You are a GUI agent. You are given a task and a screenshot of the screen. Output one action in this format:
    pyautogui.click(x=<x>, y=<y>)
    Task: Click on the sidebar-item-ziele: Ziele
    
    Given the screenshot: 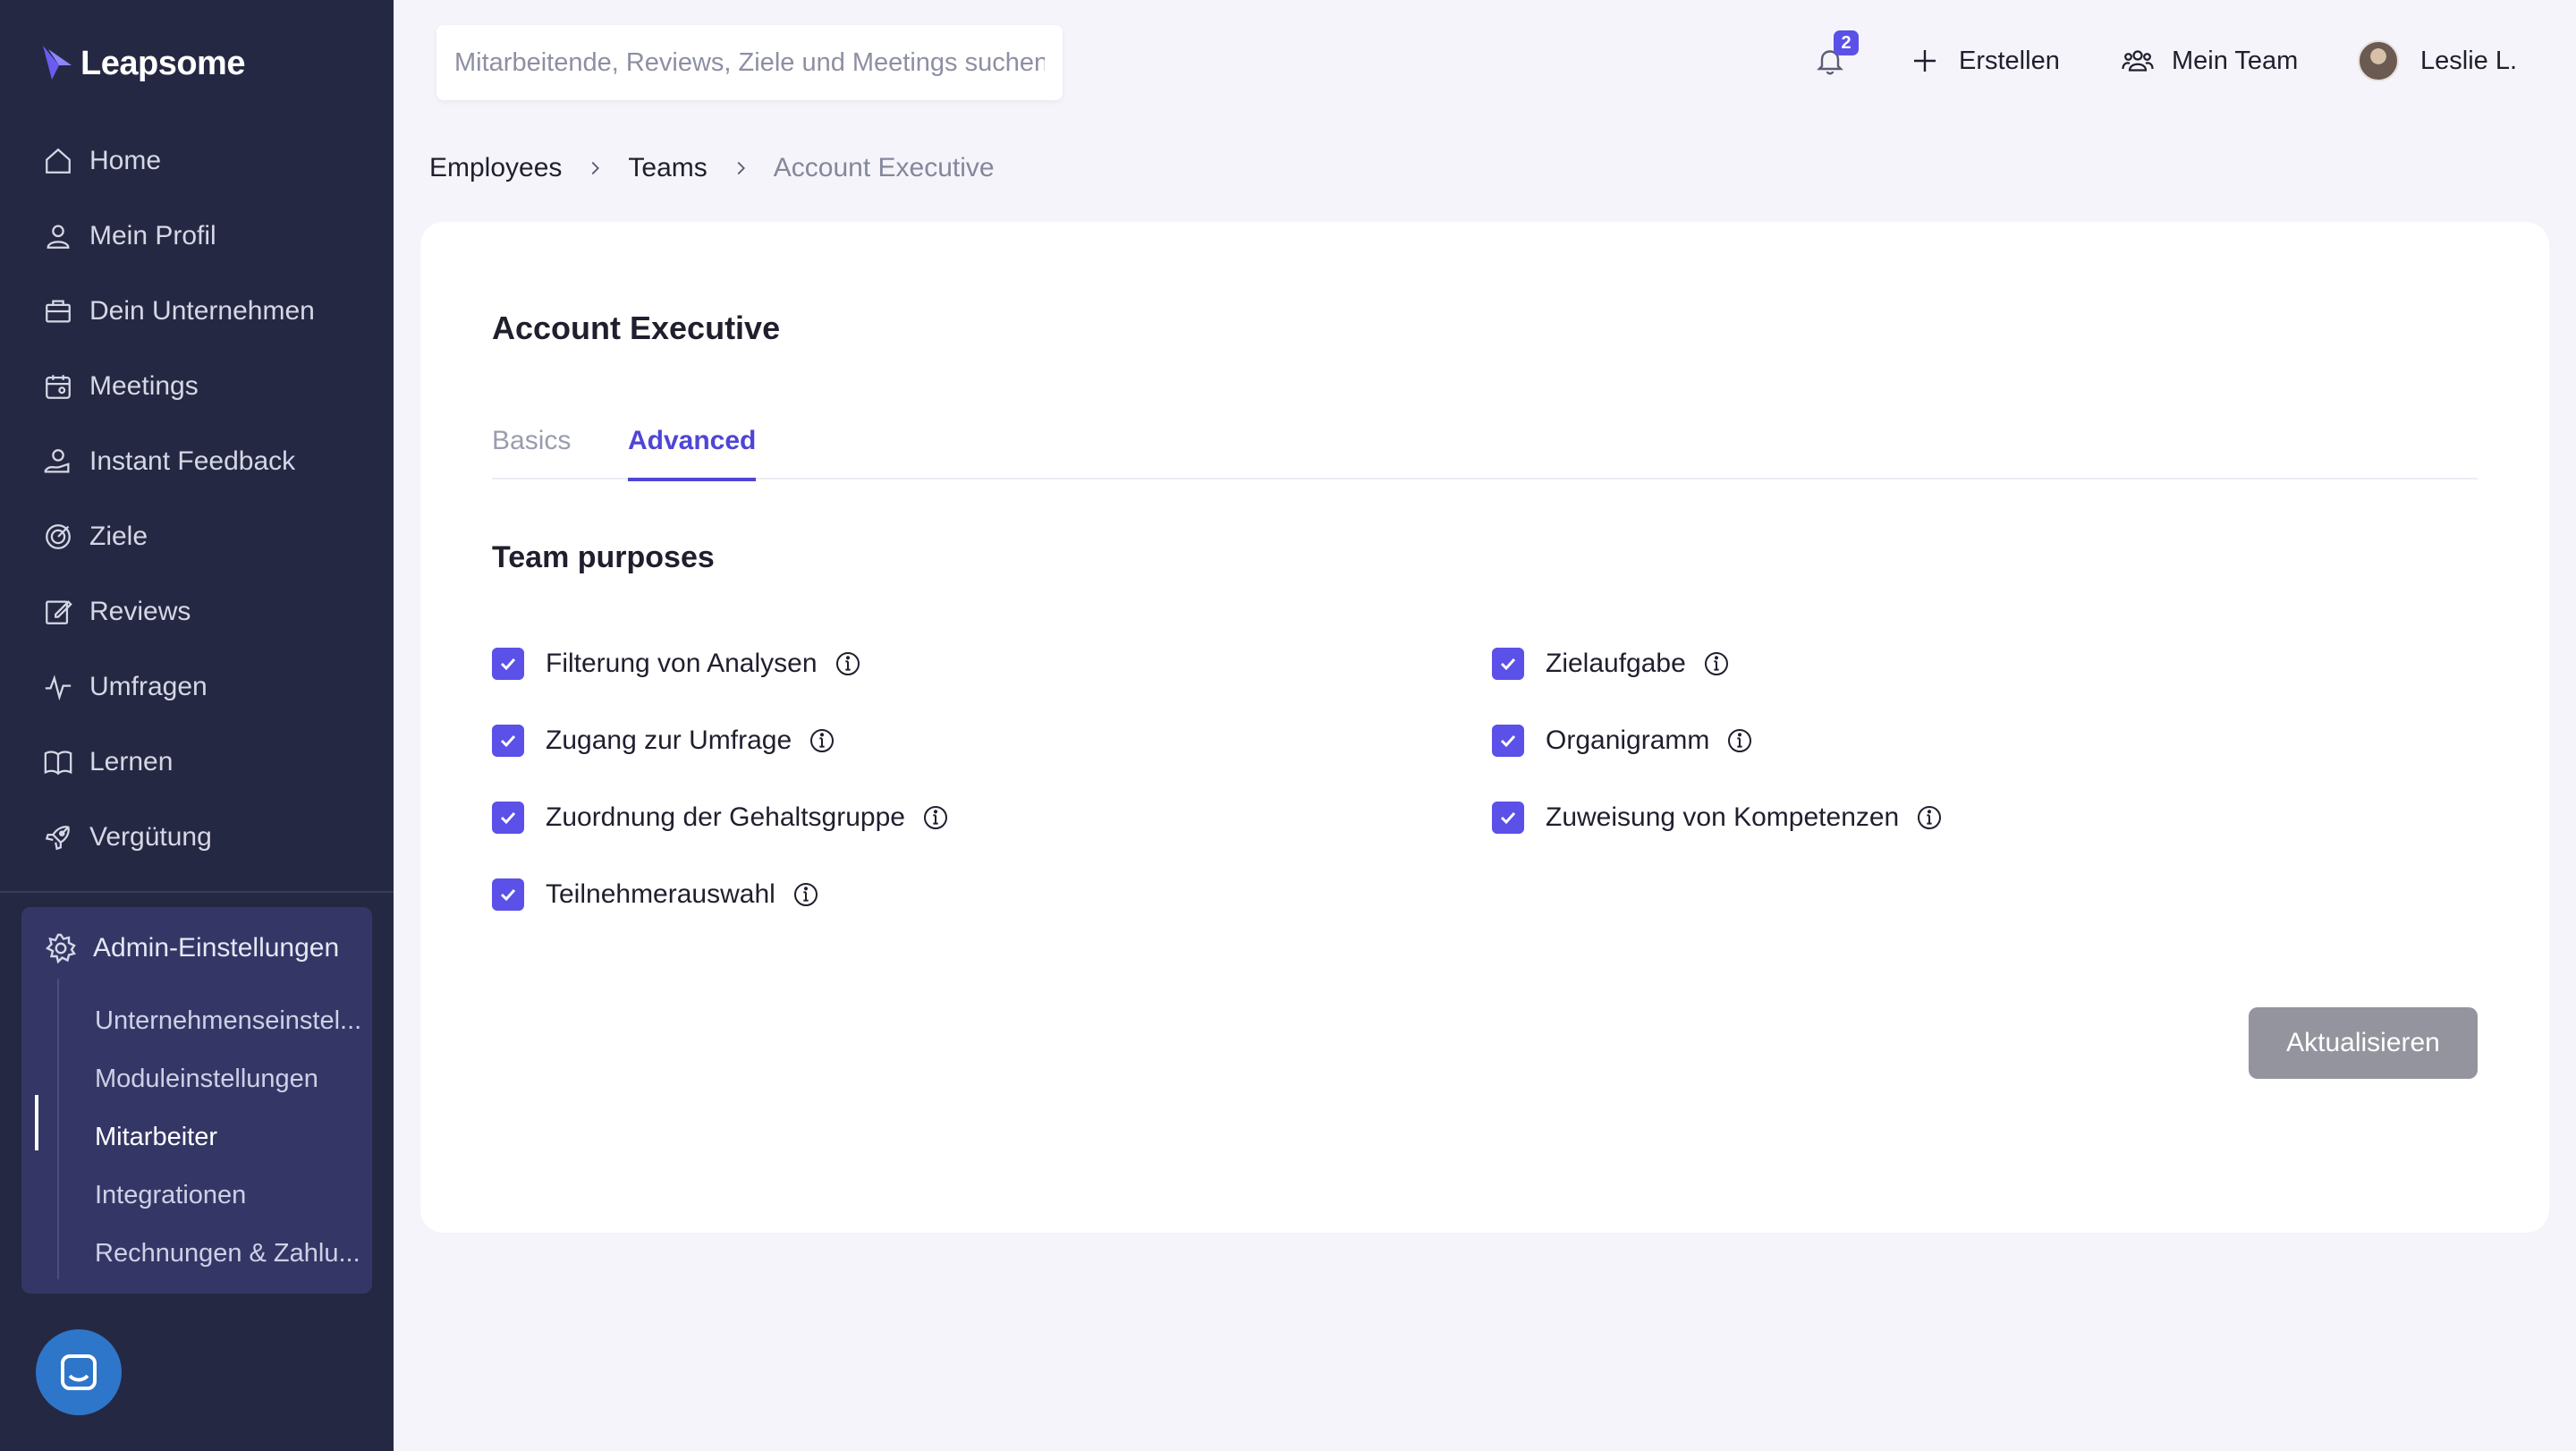 What is the action you would take?
    pyautogui.click(x=213, y=537)
    